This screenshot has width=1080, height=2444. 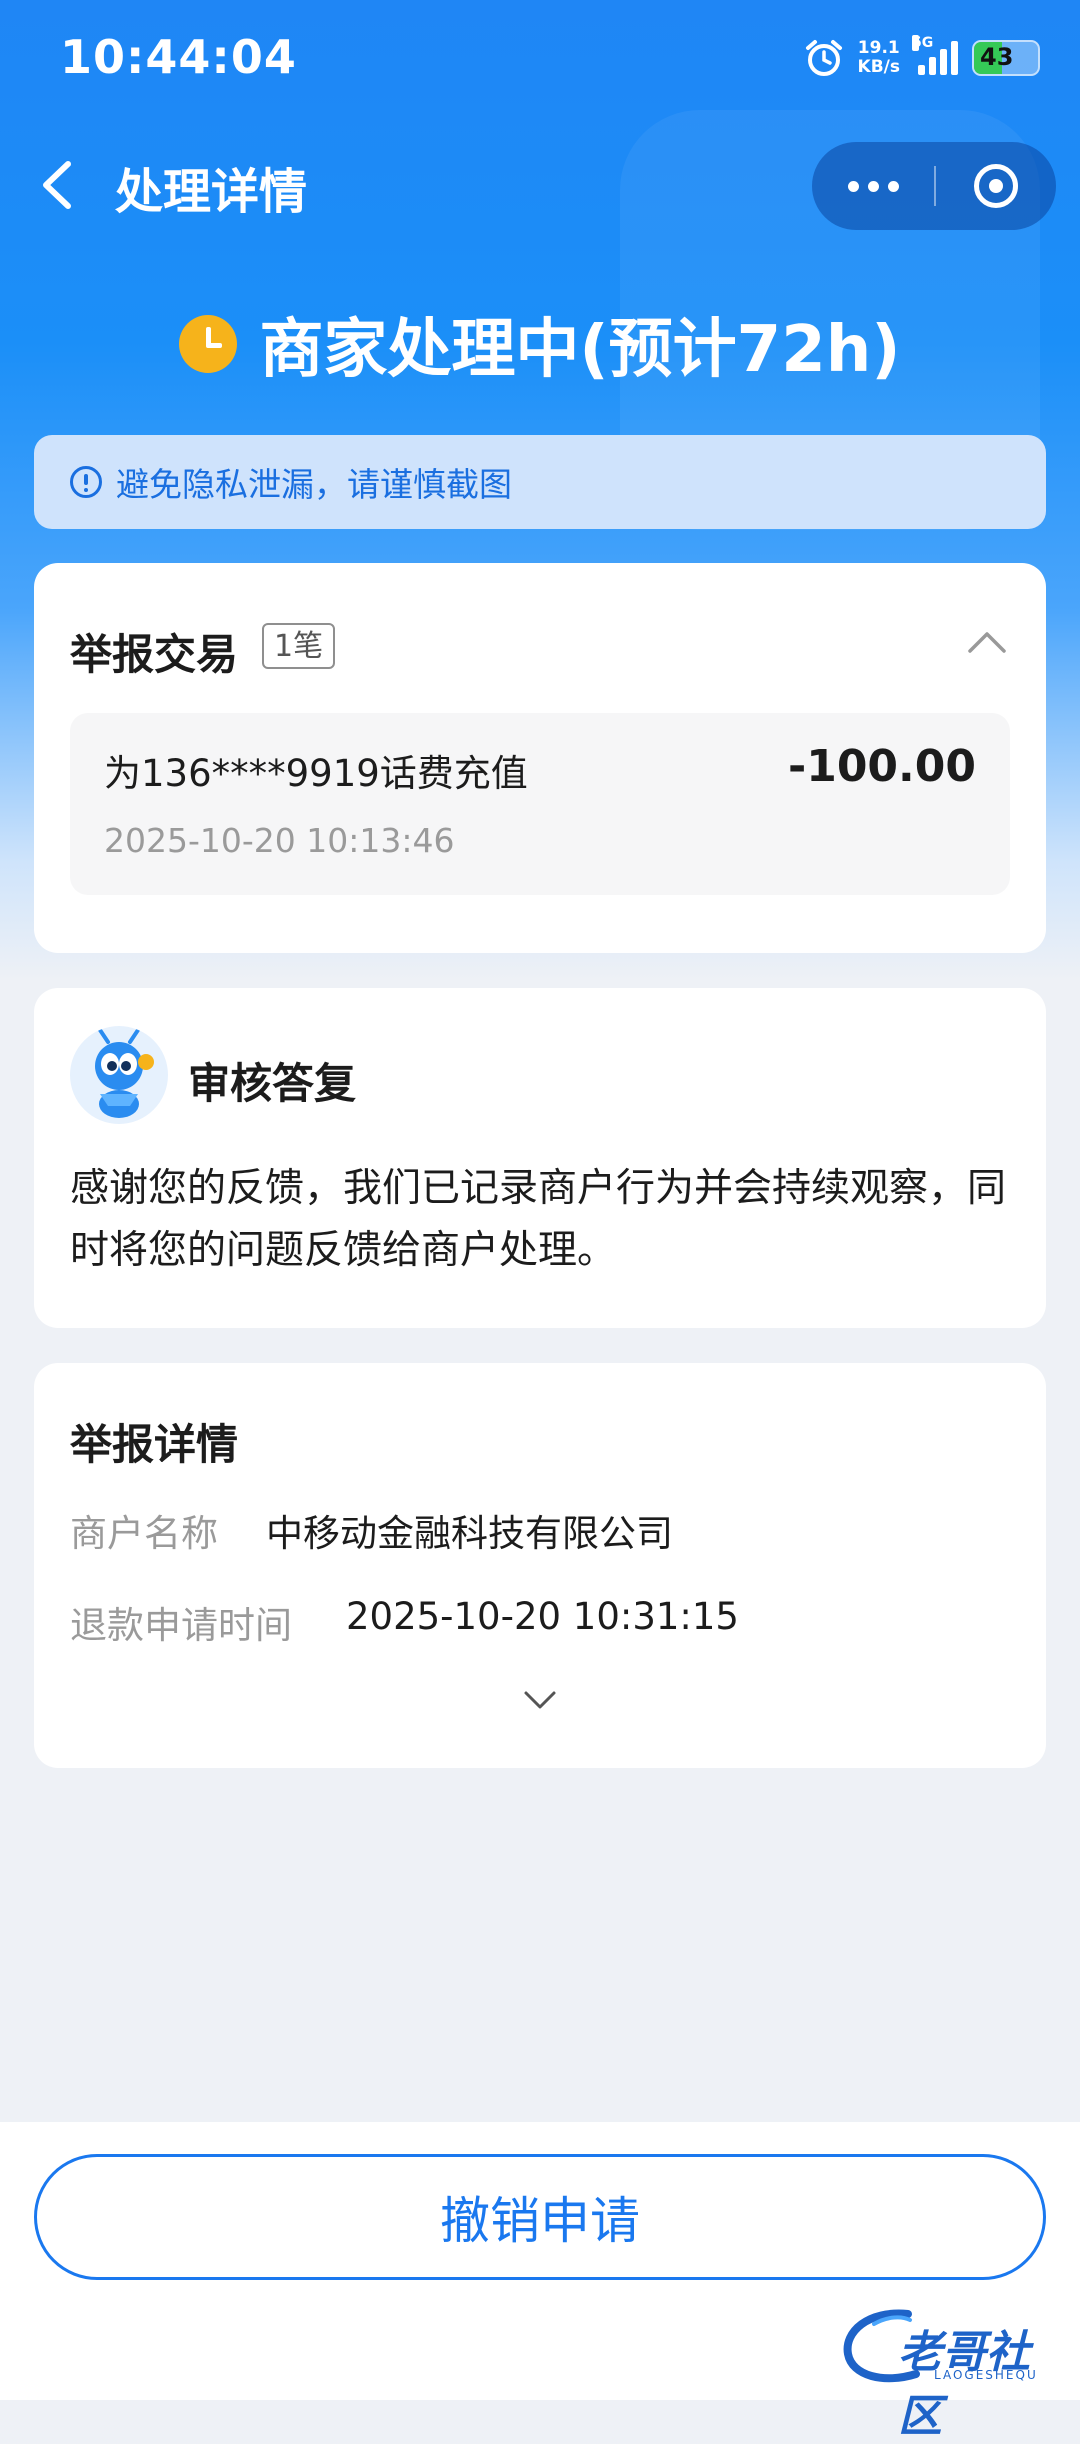 I want to click on miniapp-capsule, so click(x=934, y=186).